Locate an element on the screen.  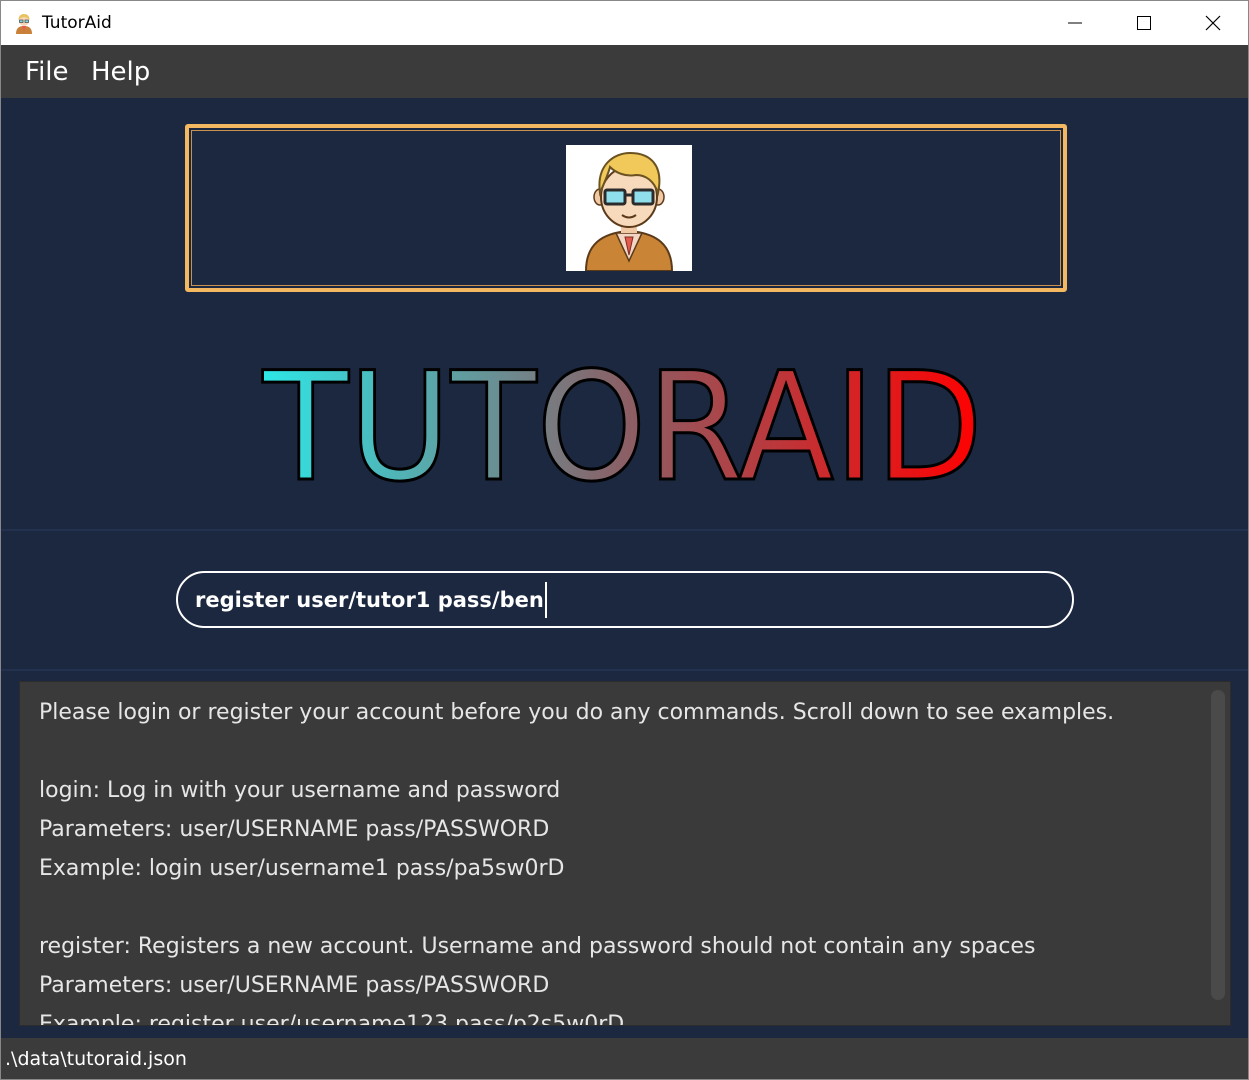
status-bar: .\data\tutoraid.json is located at coordinates (624, 1058).